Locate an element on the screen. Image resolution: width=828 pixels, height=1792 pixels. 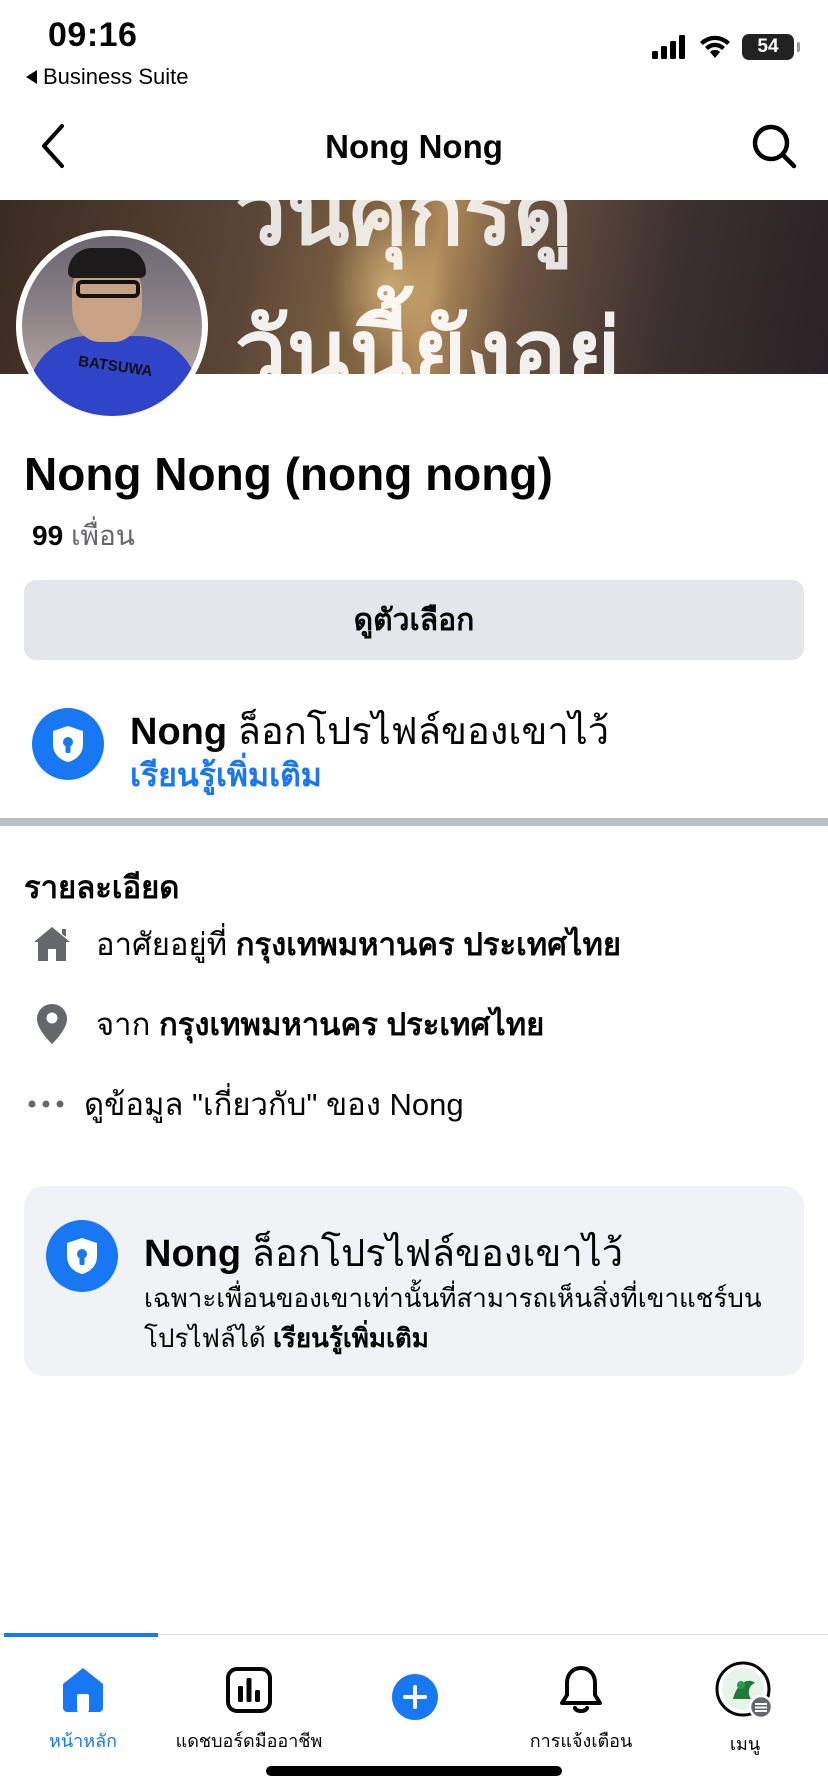
tab-notifications: การแจ้งเตือน is located at coordinates (581, 1700).